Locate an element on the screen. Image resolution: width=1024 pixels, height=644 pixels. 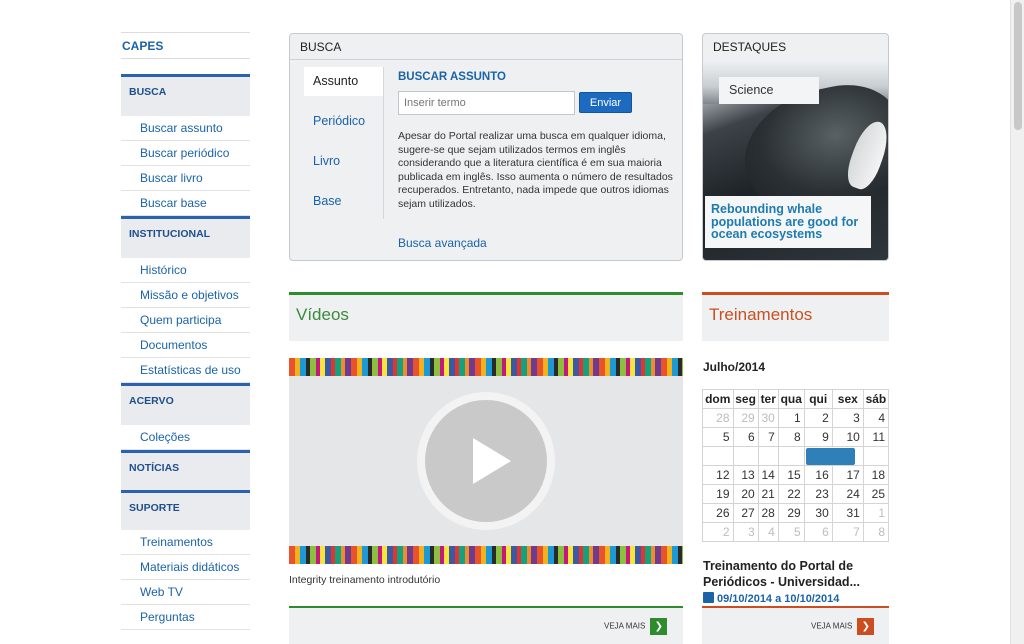
calendar-week: 19 20 21 22 23 24 25 is located at coordinates (796, 494).